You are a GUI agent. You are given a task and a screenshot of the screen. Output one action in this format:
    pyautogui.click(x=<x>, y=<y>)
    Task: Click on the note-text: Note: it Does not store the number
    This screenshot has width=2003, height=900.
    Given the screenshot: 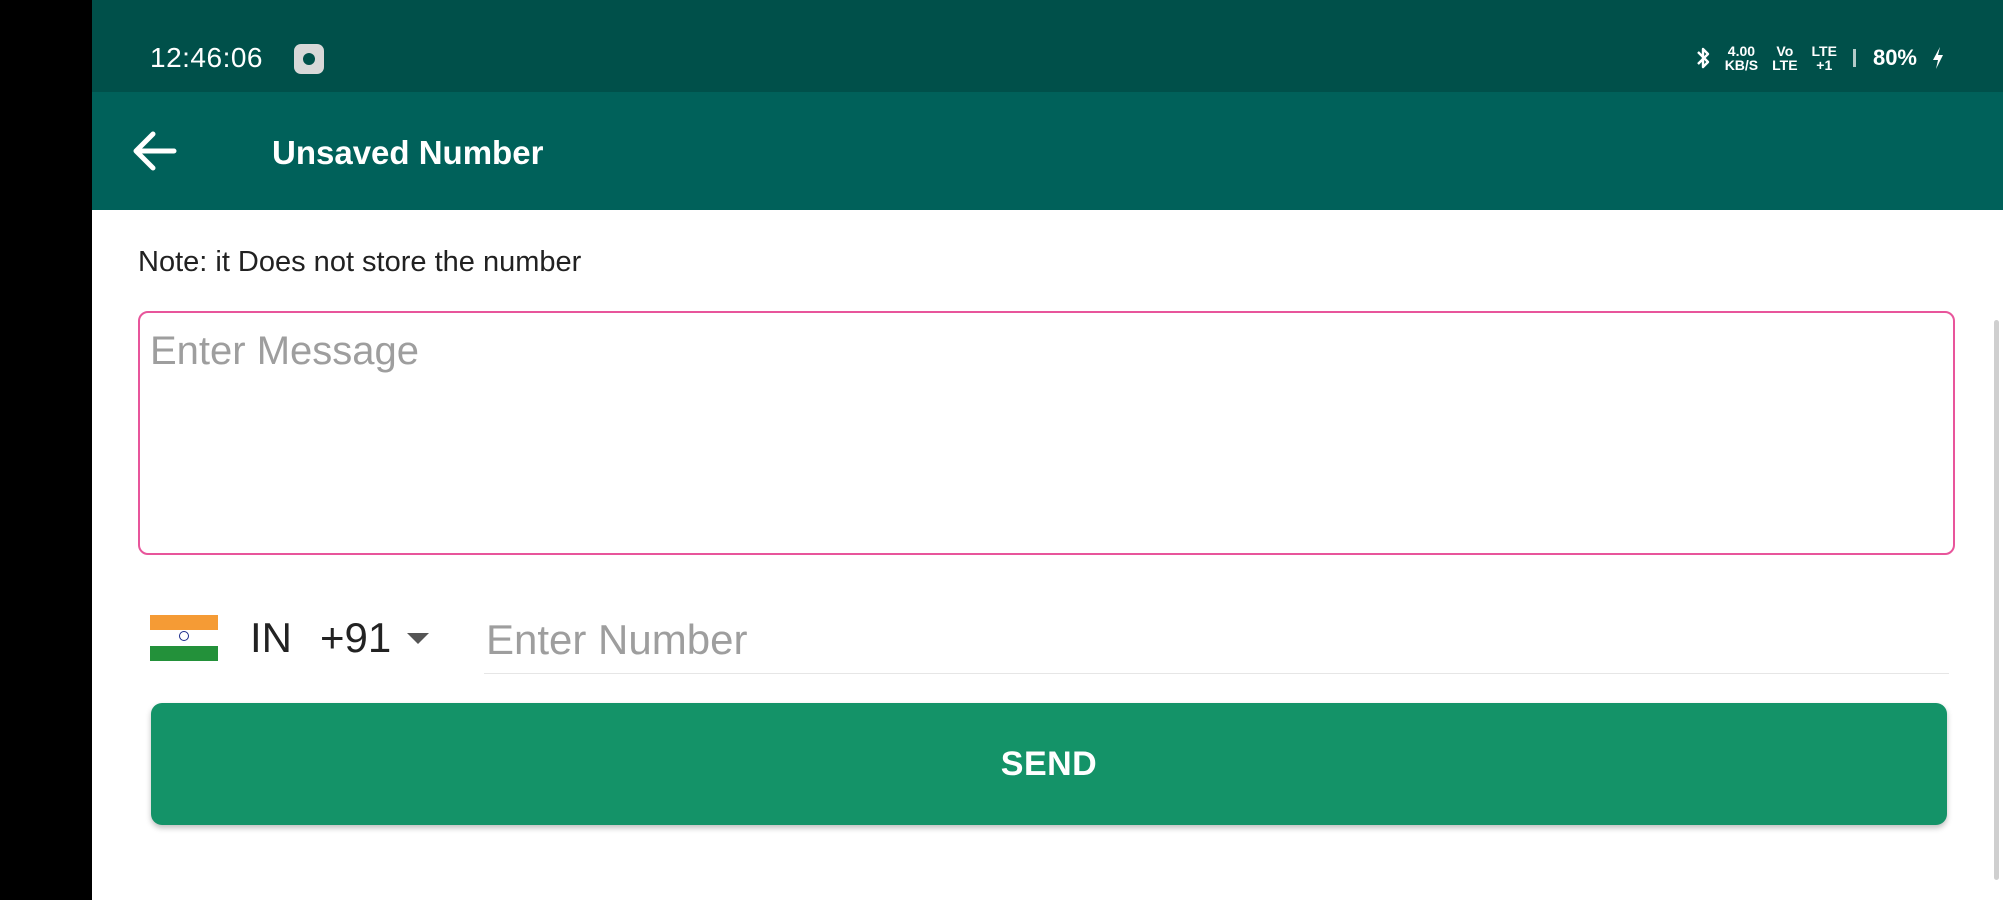 What is the action you would take?
    pyautogui.click(x=360, y=262)
    